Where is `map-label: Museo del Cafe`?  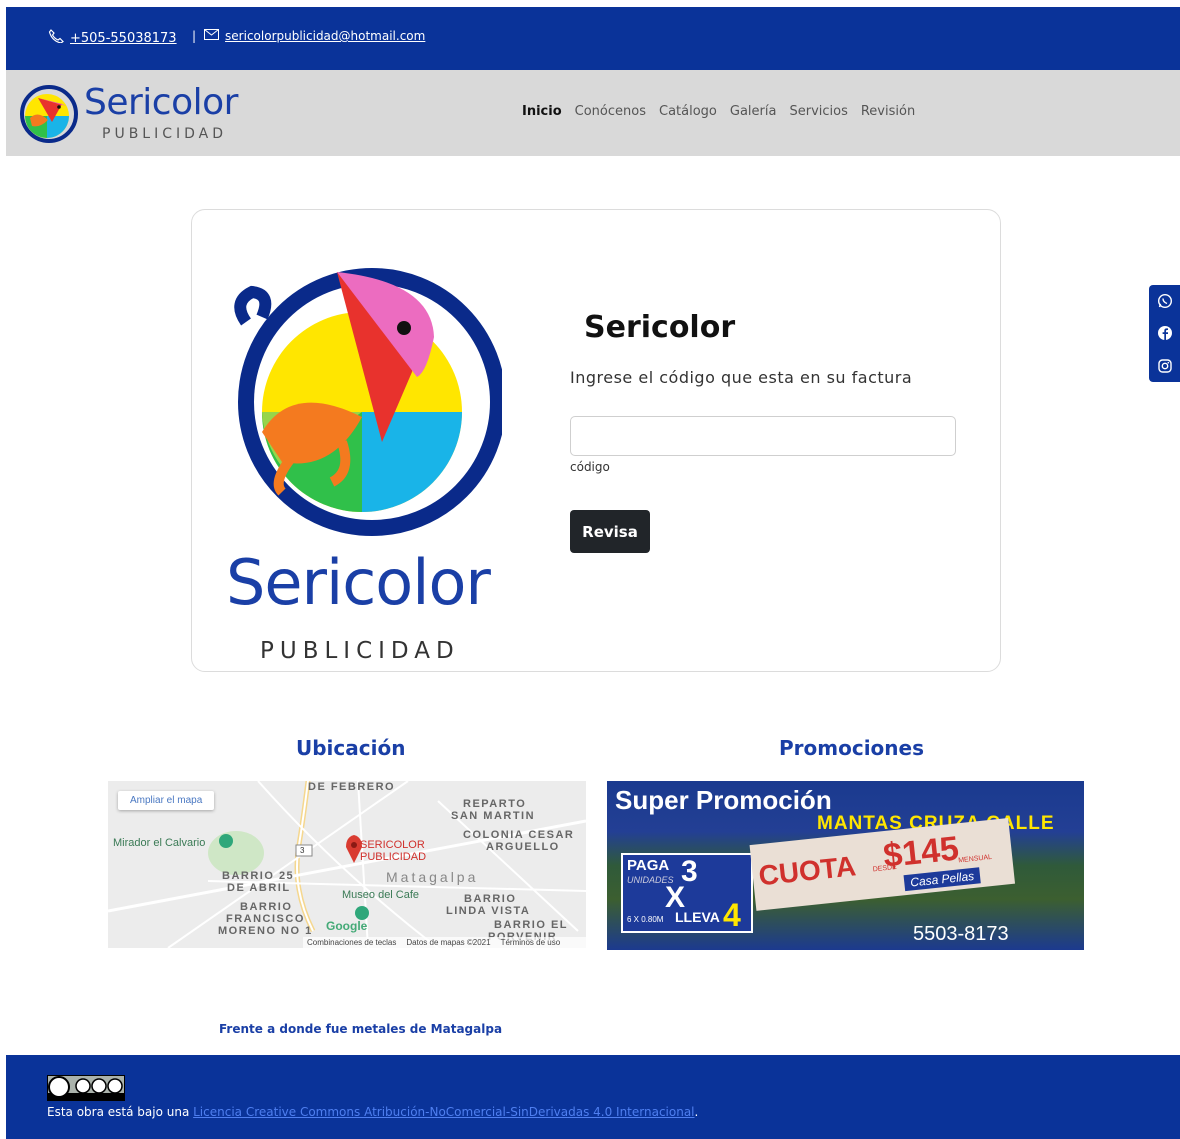
map-label: Museo del Cafe is located at coordinates (381, 895).